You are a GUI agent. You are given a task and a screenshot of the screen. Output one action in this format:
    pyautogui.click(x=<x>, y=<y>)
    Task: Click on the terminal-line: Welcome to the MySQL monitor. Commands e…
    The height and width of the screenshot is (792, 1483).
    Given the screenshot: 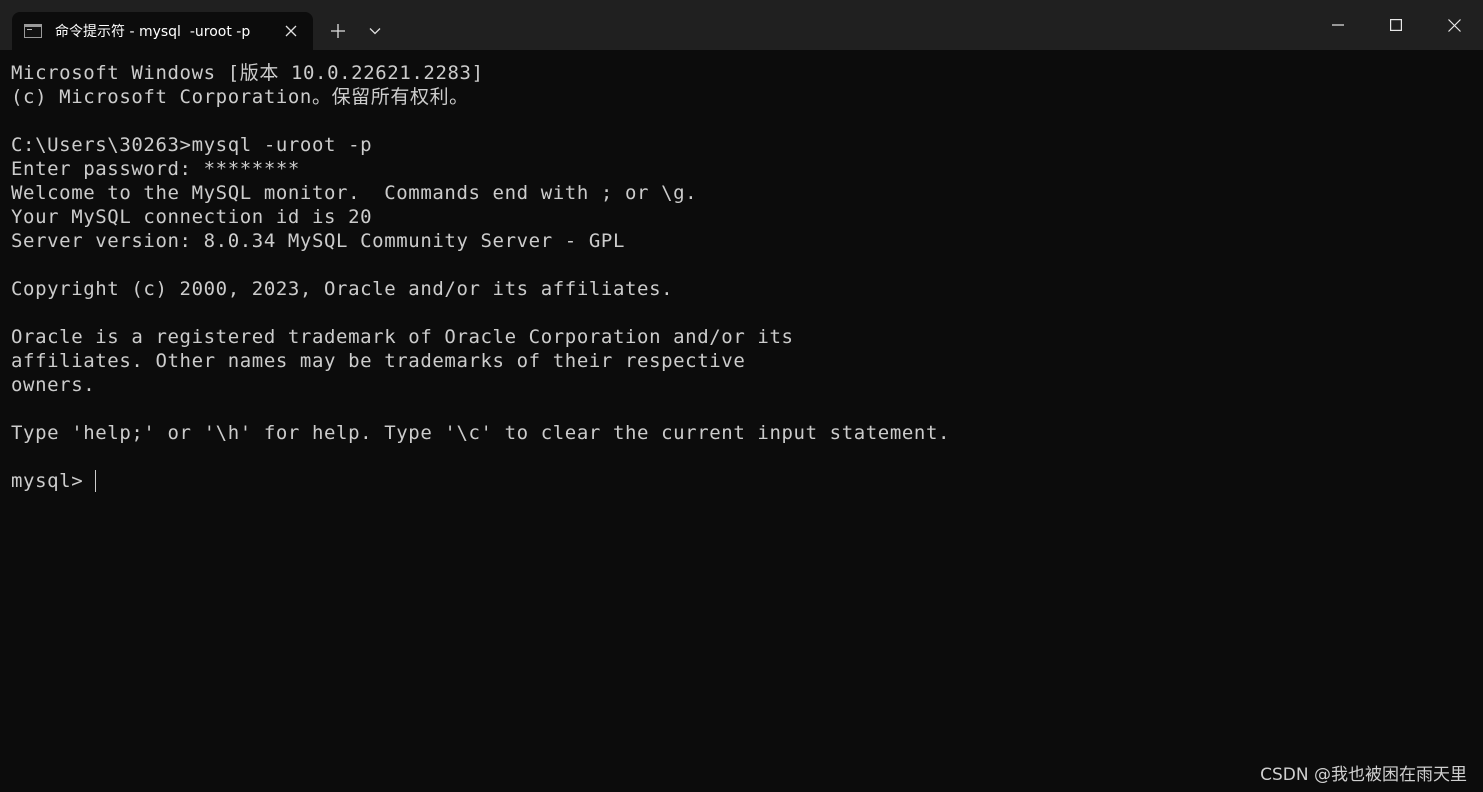 What is the action you would take?
    pyautogui.click(x=354, y=193)
    